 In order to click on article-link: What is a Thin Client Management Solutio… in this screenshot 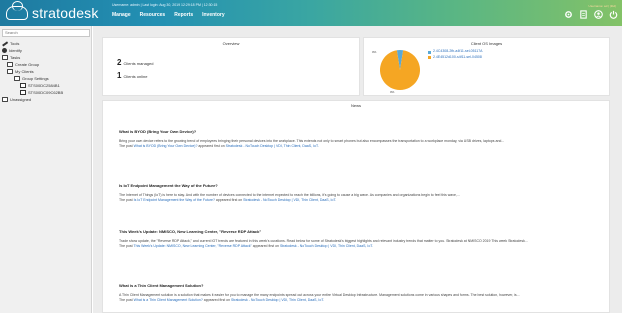, I will do `click(168, 300)`.